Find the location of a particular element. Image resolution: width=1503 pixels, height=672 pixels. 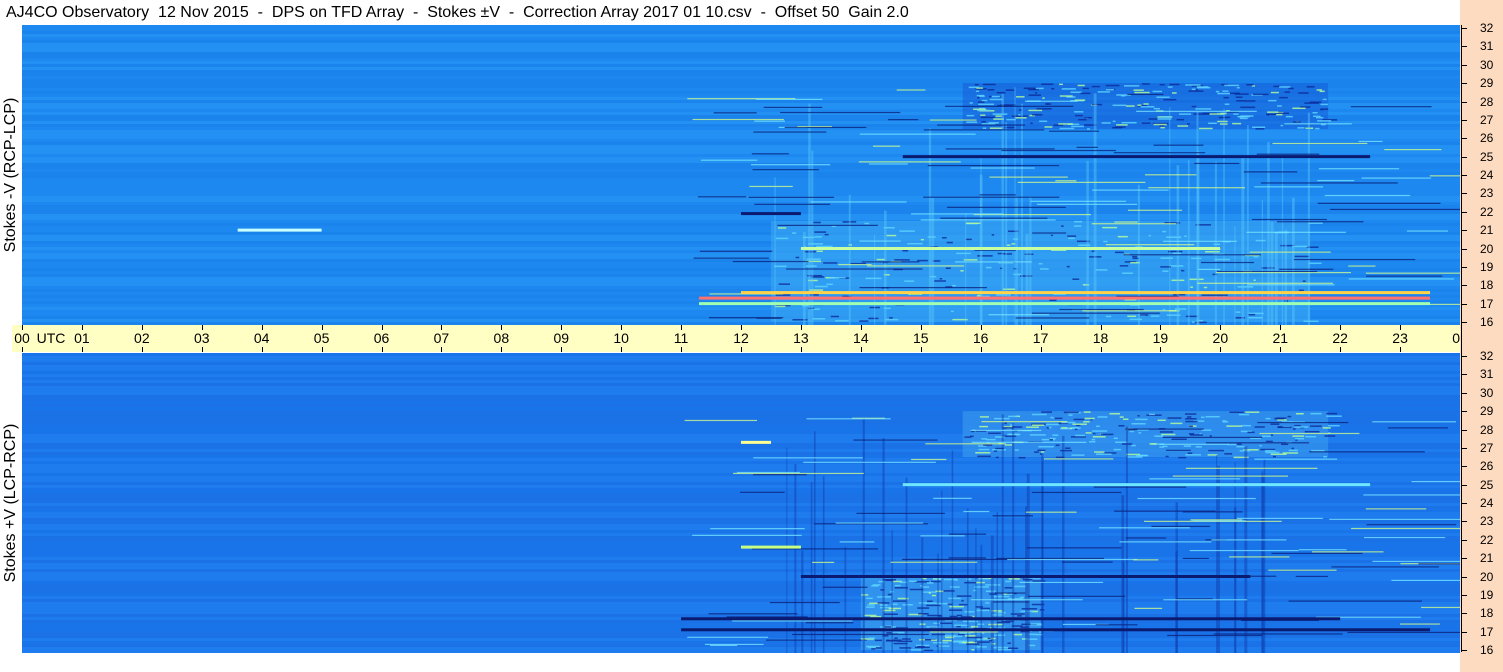

time-tick-label: 01 is located at coordinates (82, 338).